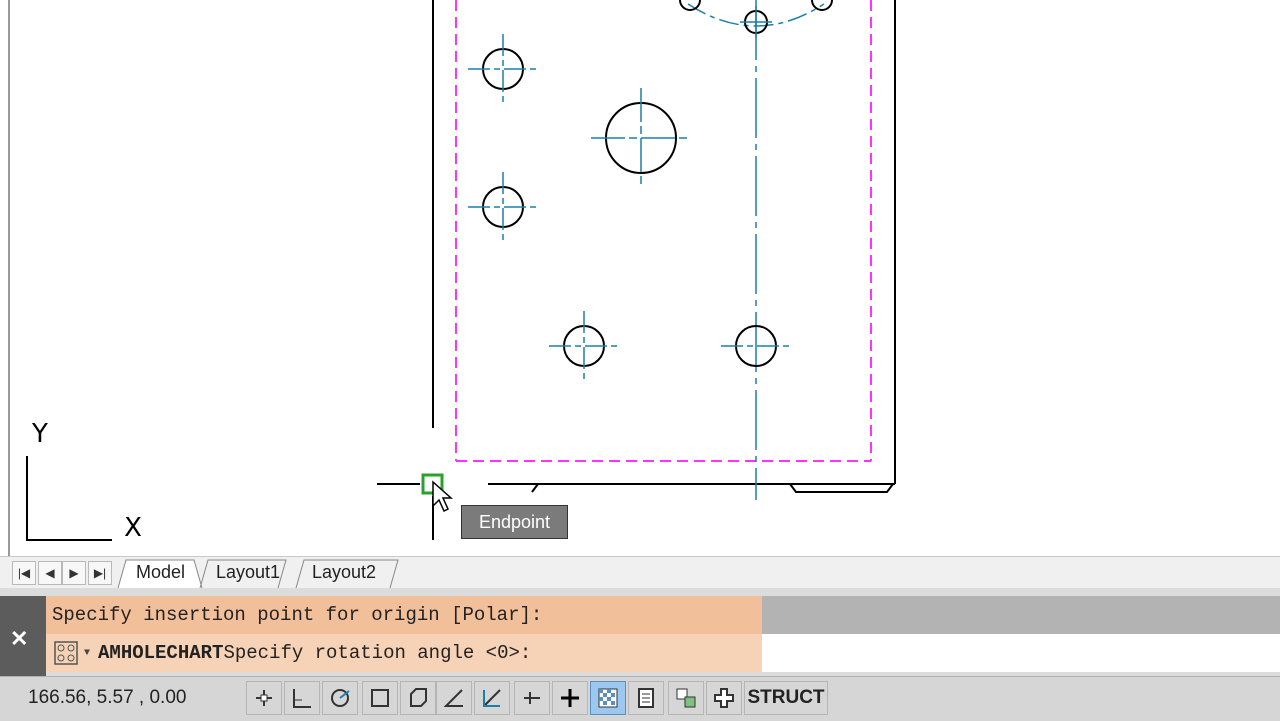 This screenshot has width=1280, height=721. I want to click on dynamic-input-icon, so click(532, 698).